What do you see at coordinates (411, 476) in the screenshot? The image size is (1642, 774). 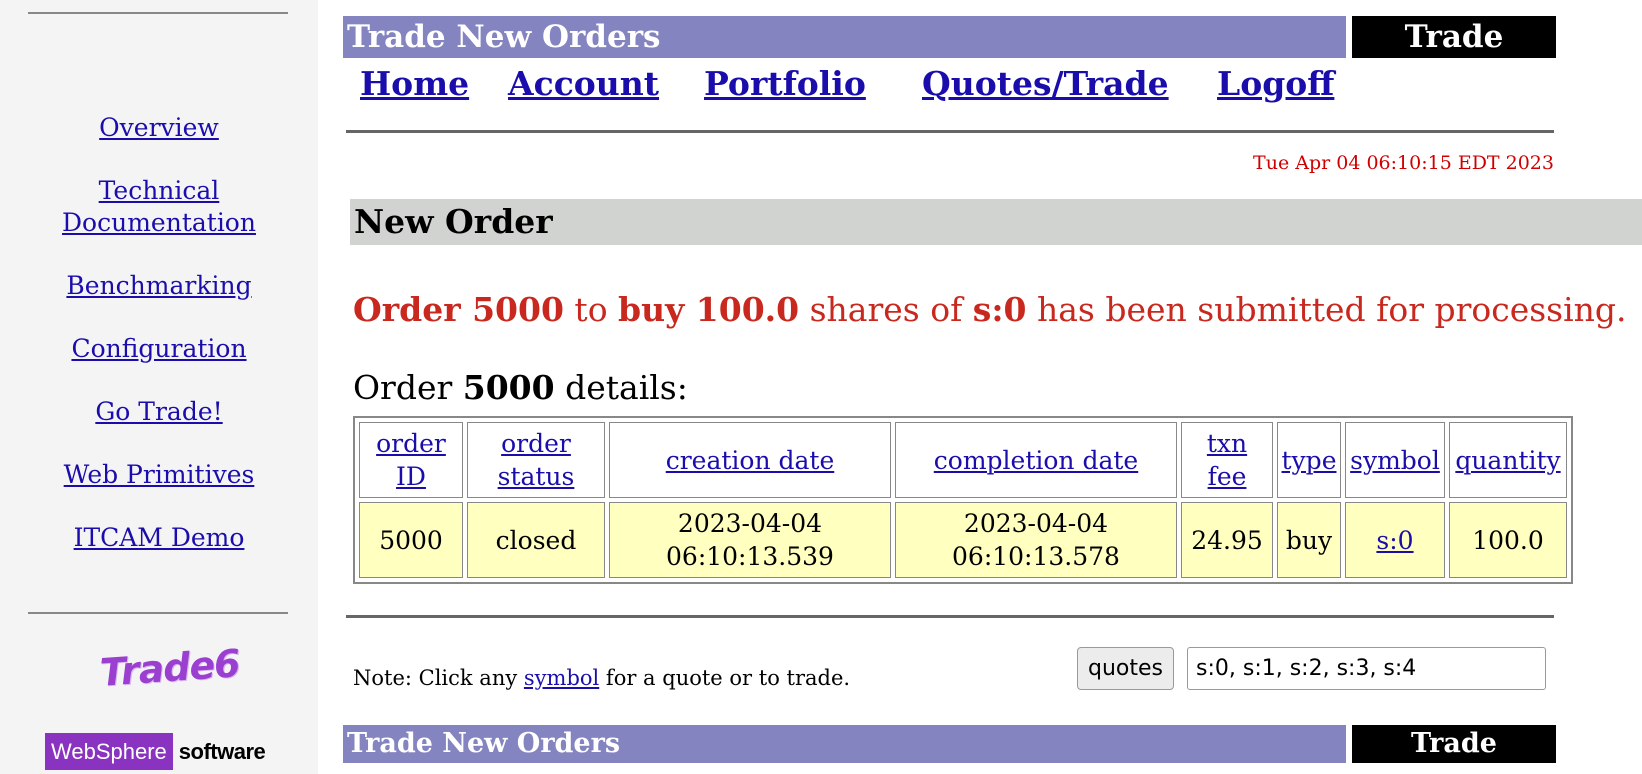 I see `header-order-id-line2: ID` at bounding box center [411, 476].